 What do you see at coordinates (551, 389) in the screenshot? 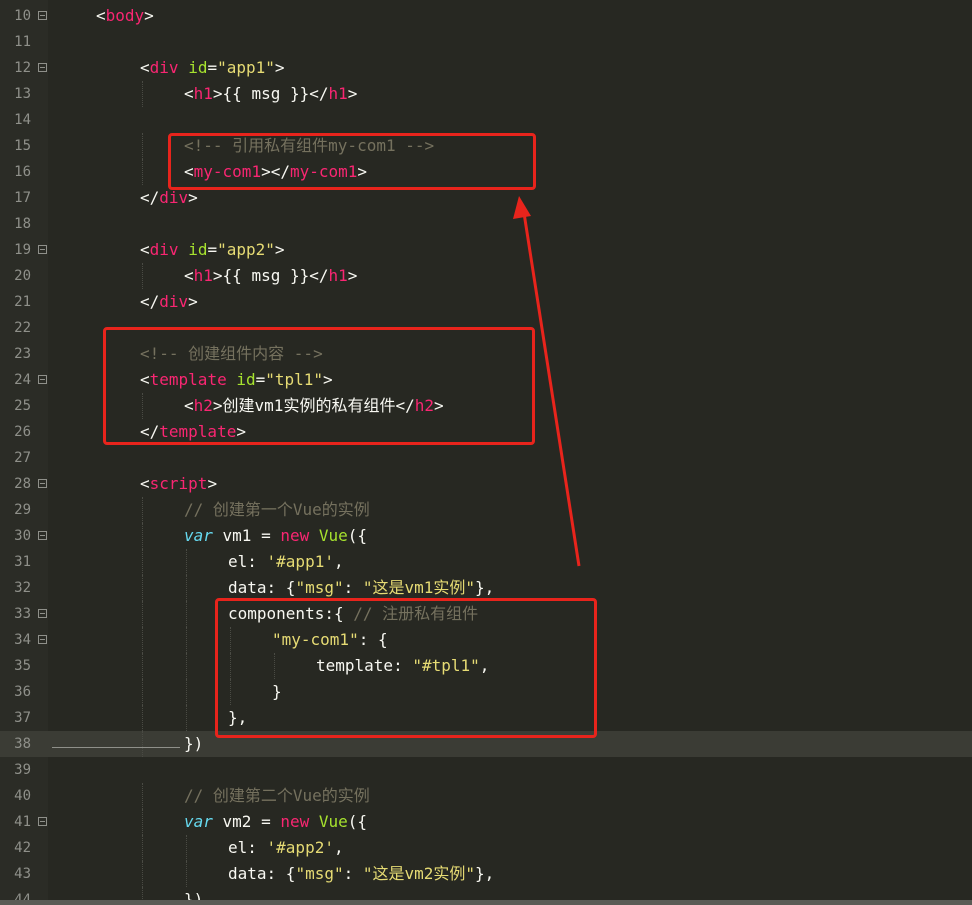
I see `arrow-shaft` at bounding box center [551, 389].